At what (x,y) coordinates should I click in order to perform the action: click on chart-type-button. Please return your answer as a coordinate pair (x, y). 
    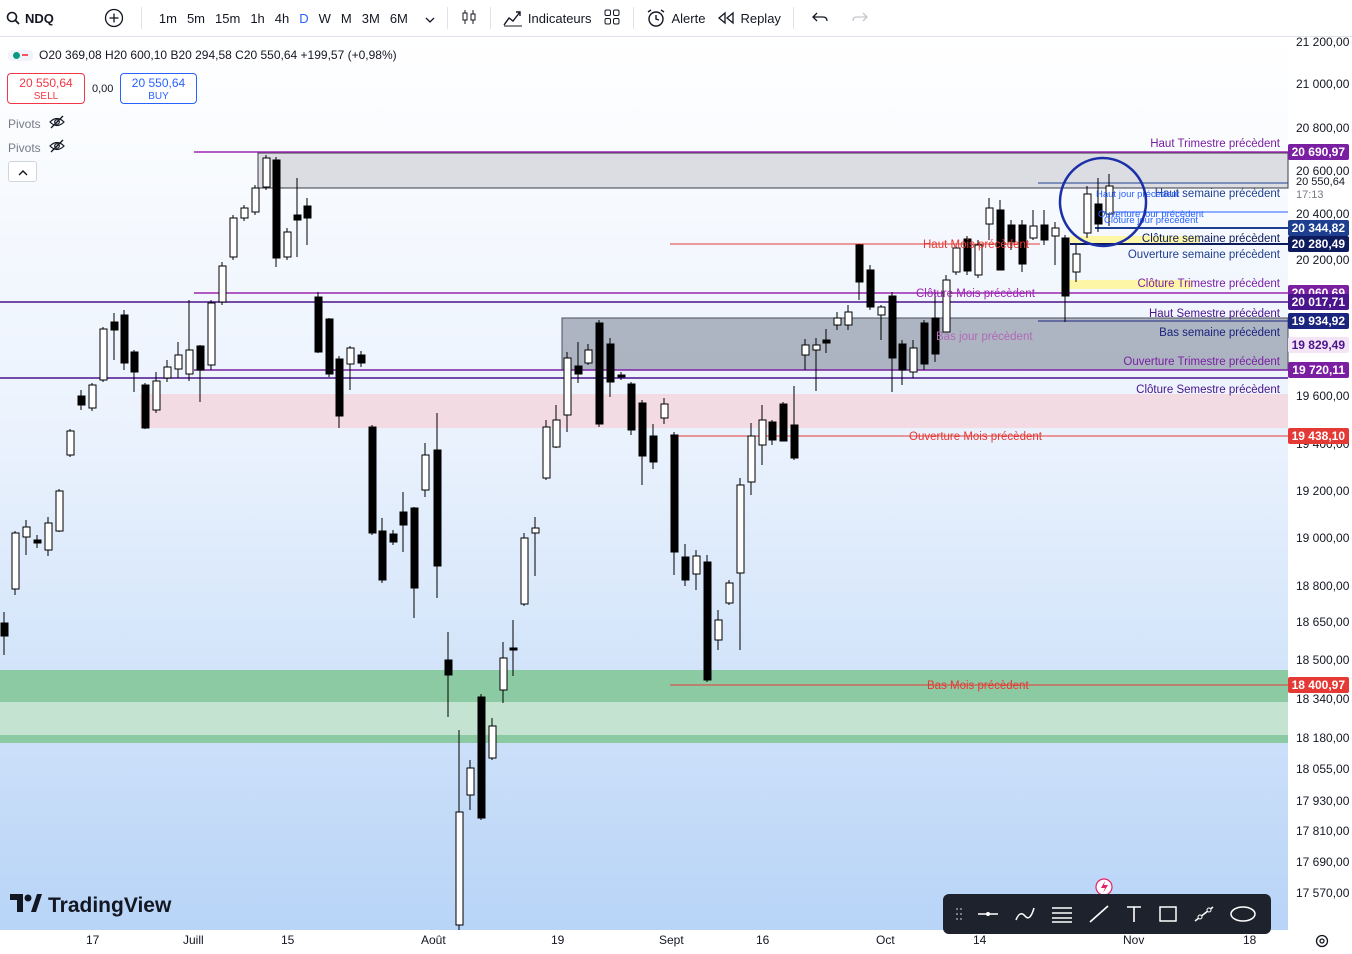
    Looking at the image, I should click on (469, 18).